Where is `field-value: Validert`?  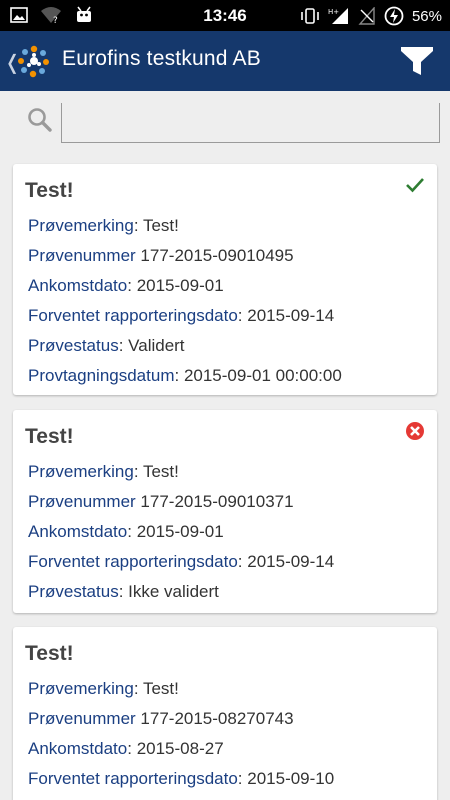 field-value: Validert is located at coordinates (156, 345).